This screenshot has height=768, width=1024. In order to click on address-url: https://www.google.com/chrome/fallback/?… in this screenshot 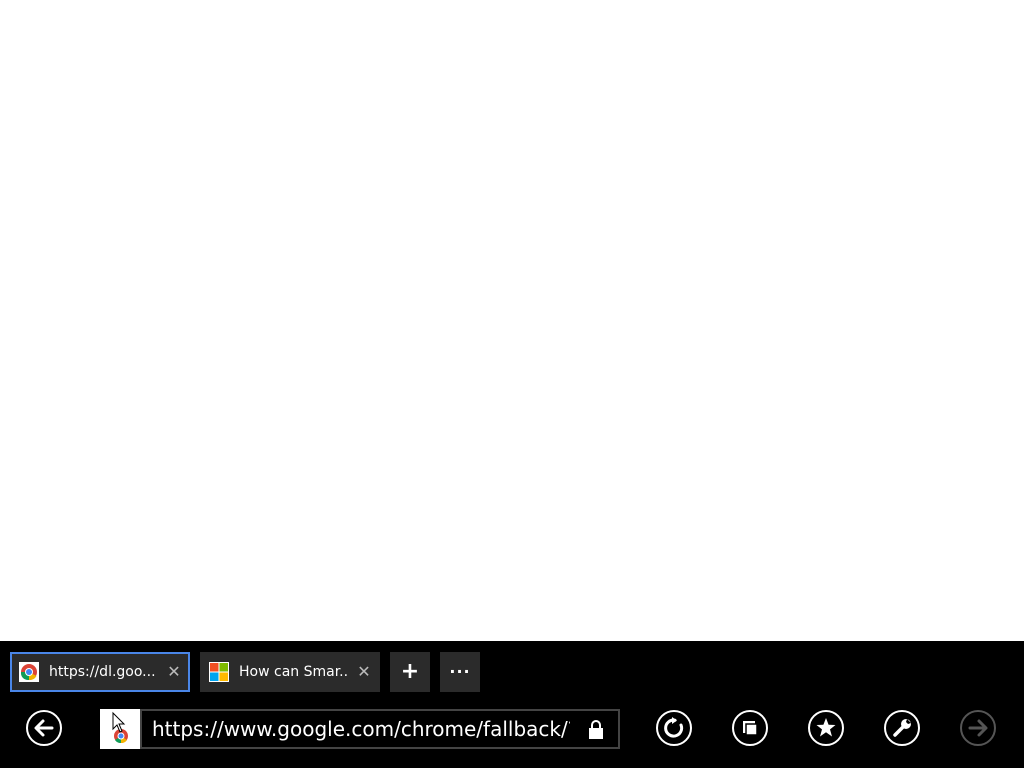, I will do `click(361, 729)`.